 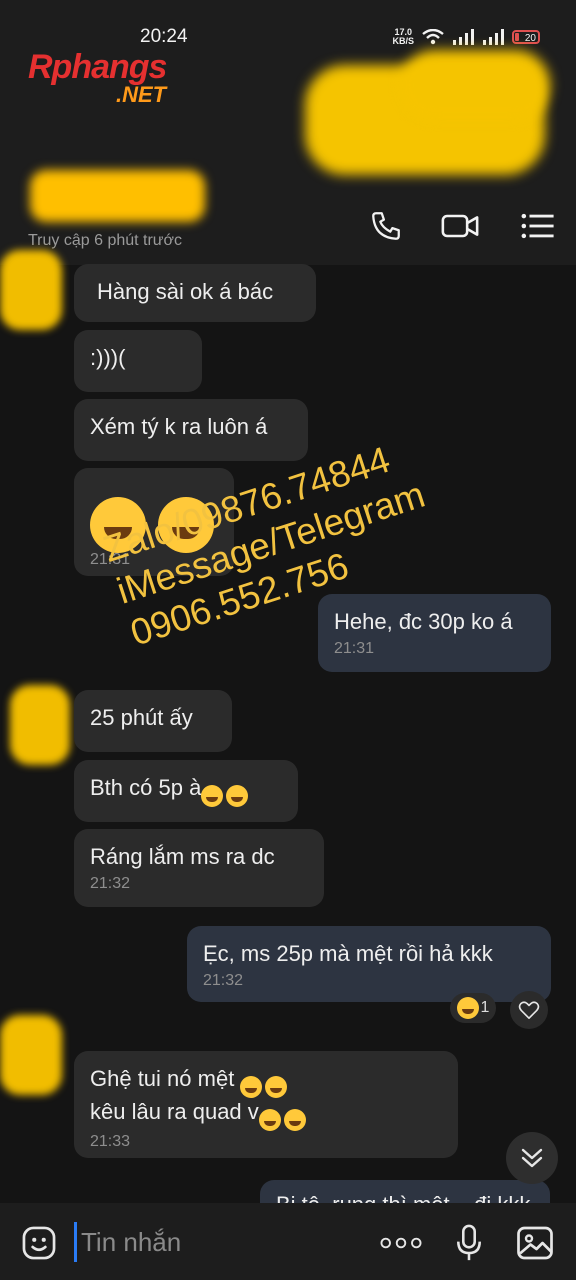 What do you see at coordinates (354, 648) in the screenshot?
I see `message-time: 21:31` at bounding box center [354, 648].